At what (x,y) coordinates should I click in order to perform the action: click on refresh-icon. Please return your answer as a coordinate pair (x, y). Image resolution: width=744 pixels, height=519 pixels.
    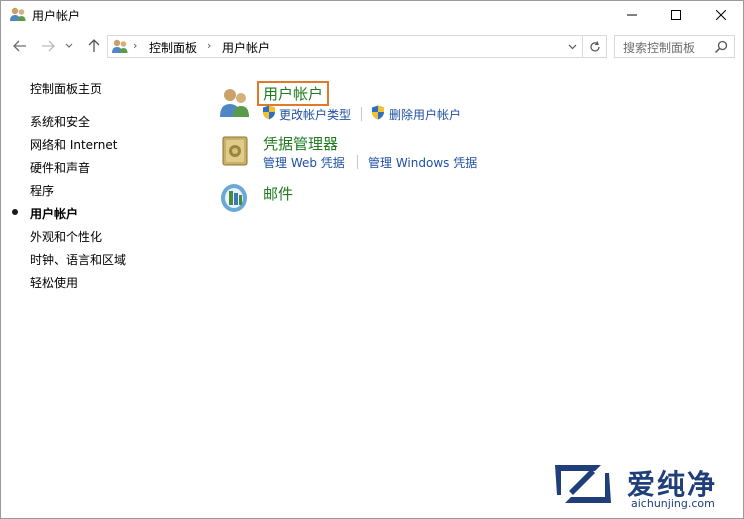
    Looking at the image, I should click on (594, 45).